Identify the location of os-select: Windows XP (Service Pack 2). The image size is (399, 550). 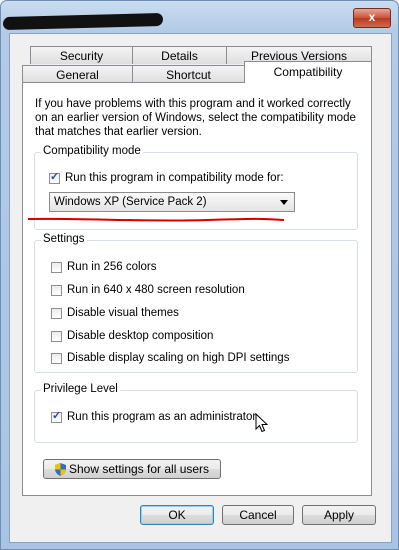
(172, 202).